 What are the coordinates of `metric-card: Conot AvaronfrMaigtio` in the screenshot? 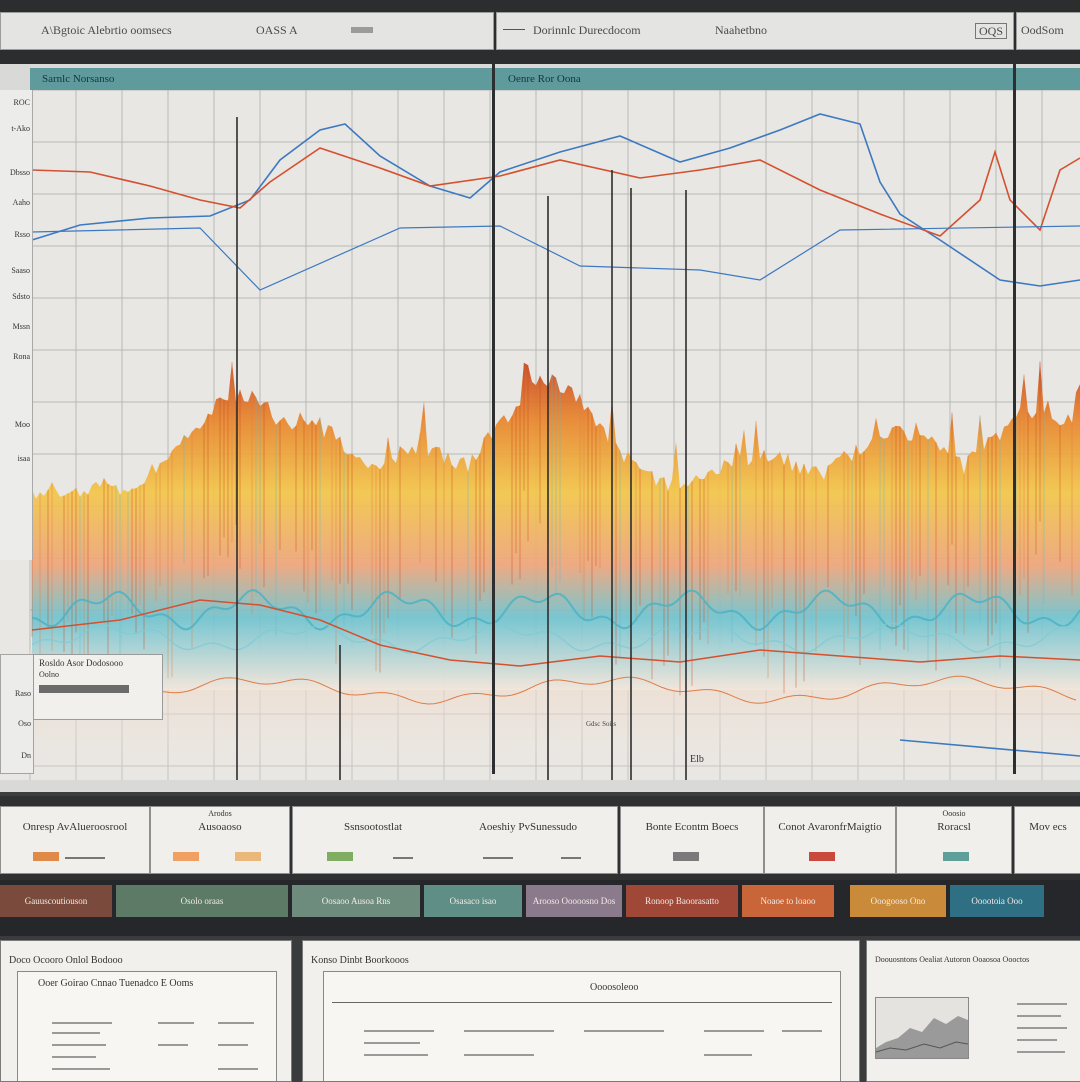 It's located at (830, 840).